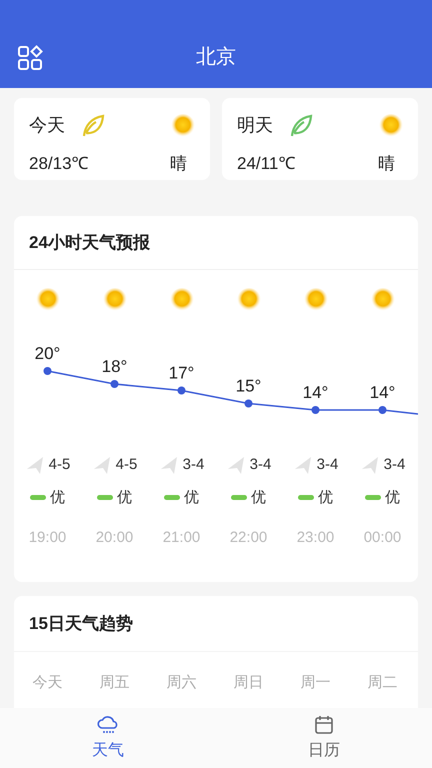  Describe the element at coordinates (315, 683) in the screenshot. I see `day-label: 周一` at that location.